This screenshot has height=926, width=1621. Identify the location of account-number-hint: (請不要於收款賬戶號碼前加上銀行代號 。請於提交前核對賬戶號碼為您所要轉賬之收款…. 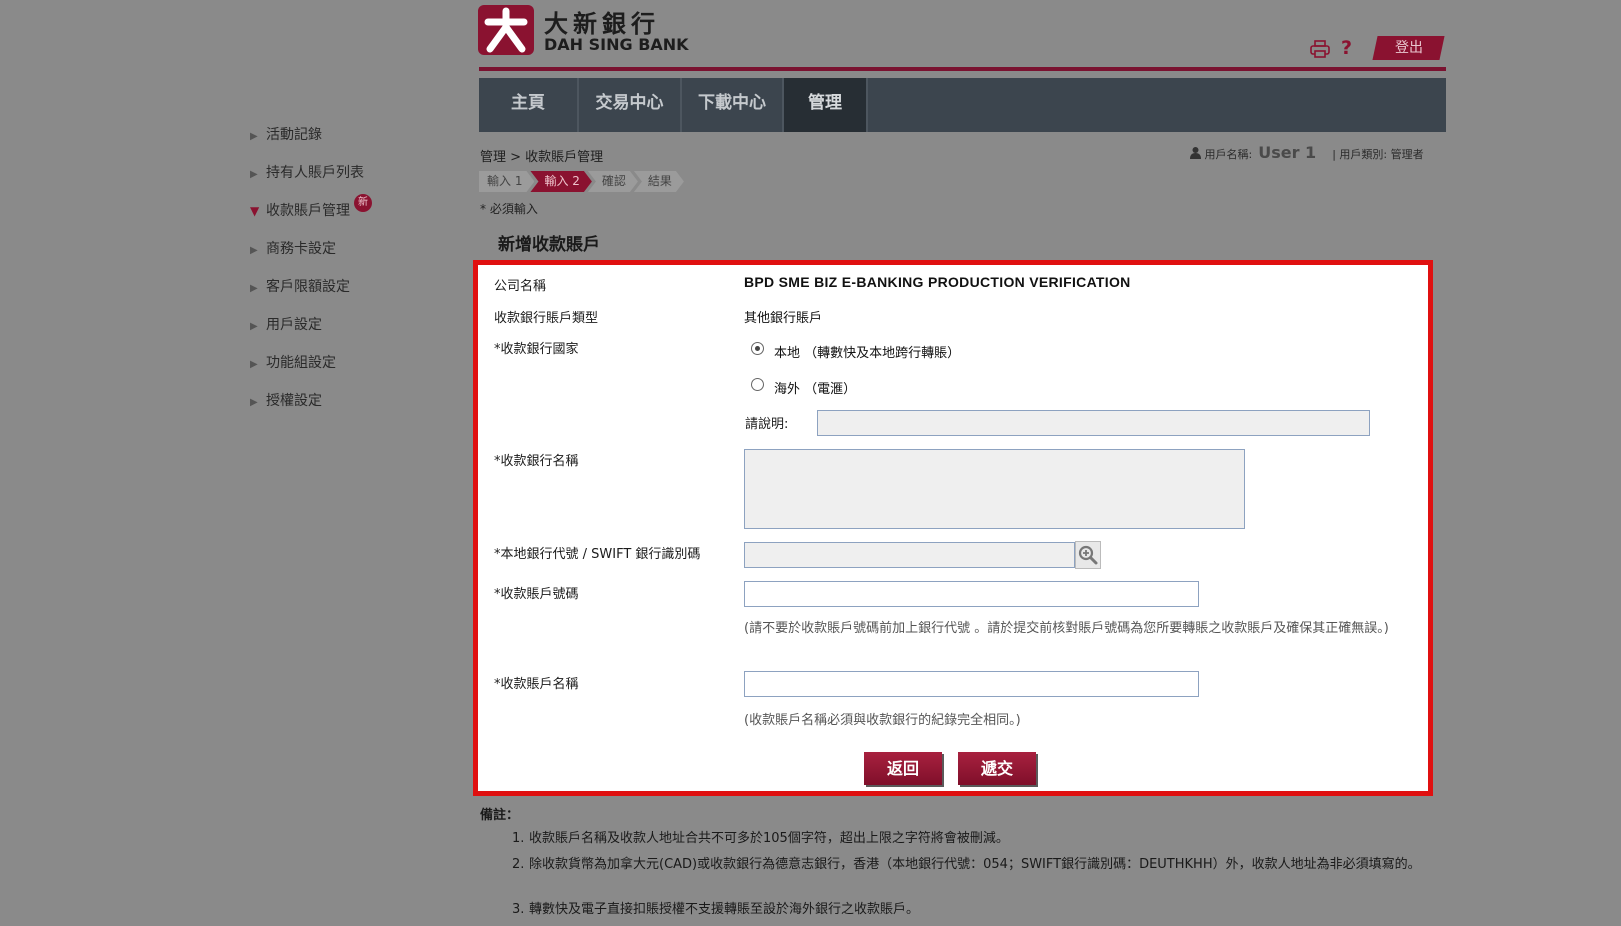
(1066, 628).